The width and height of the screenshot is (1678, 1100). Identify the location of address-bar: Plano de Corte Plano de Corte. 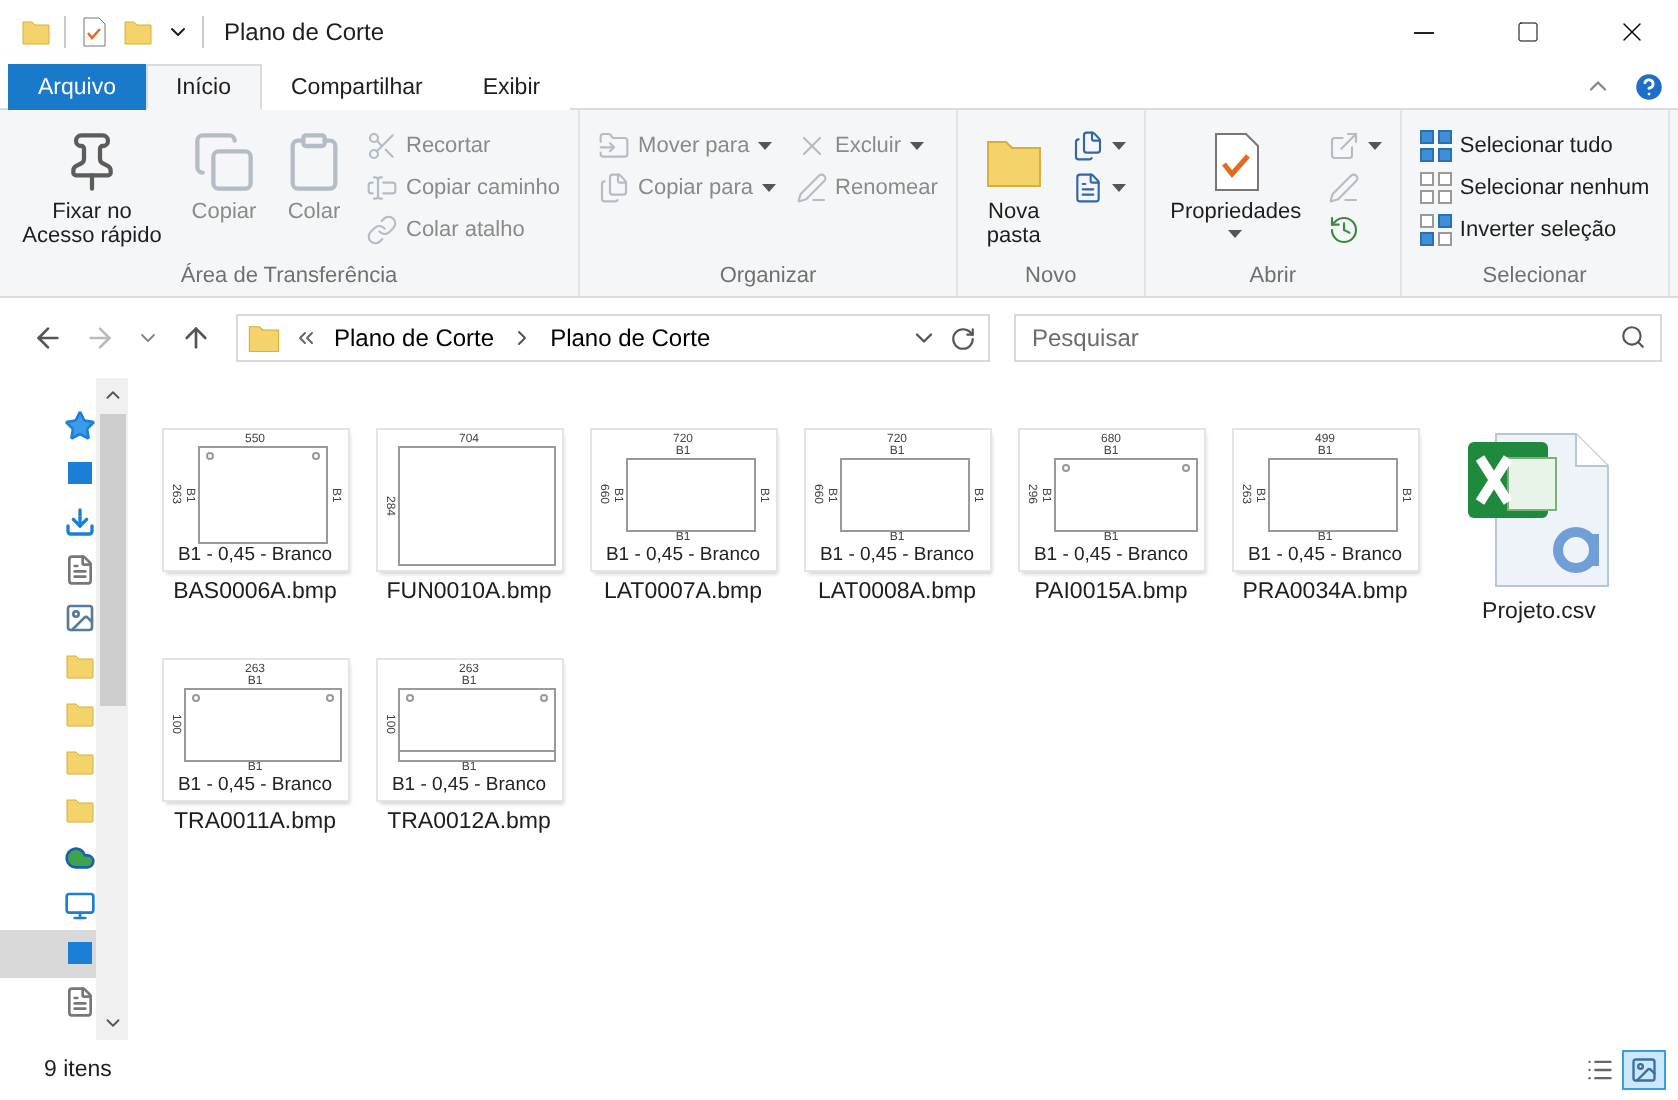
(613, 338).